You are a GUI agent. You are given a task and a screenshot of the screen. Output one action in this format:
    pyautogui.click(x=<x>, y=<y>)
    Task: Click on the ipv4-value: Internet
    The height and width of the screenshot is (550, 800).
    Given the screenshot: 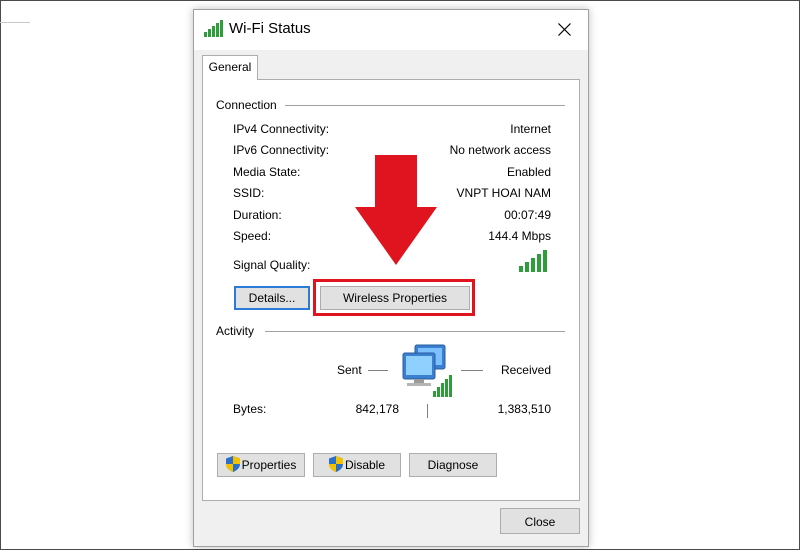 What is the action you would take?
    pyautogui.click(x=530, y=129)
    